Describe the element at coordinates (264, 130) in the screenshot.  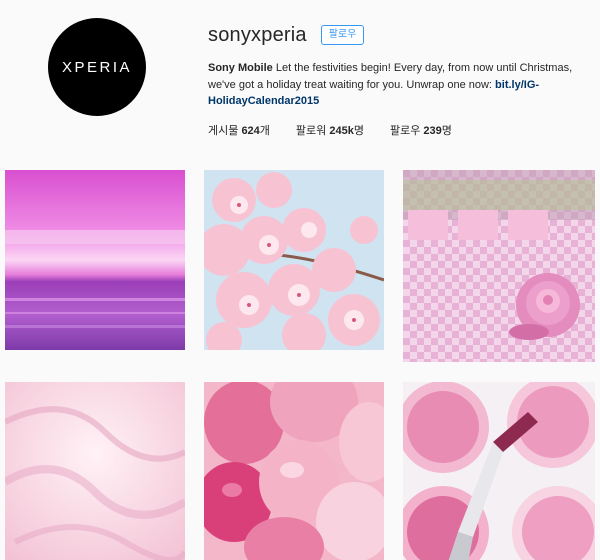
I see `stat-posts-suffix: 개` at that location.